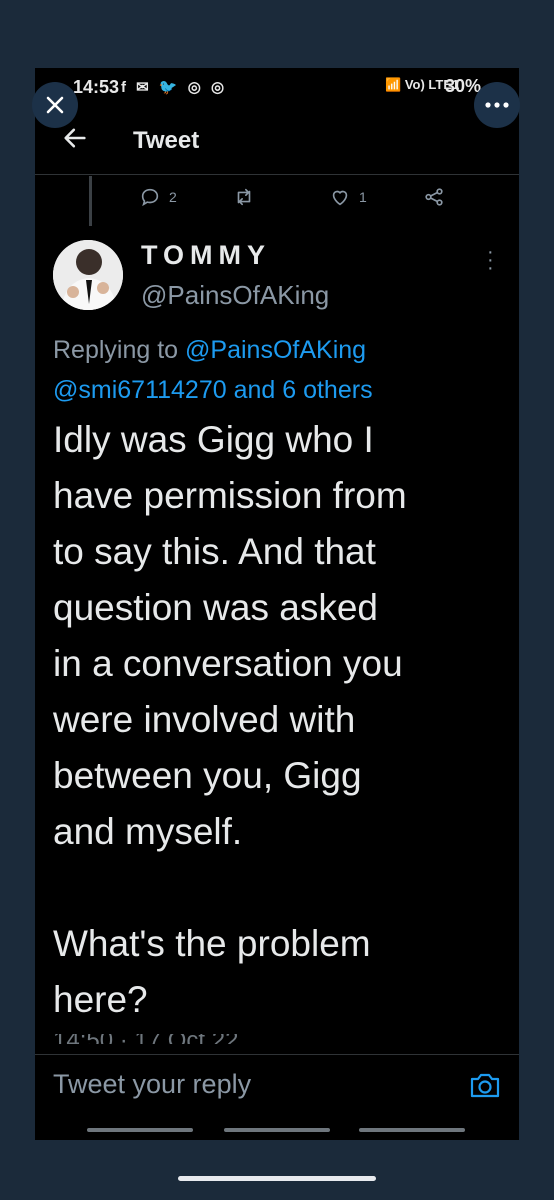 Image resolution: width=554 pixels, height=1200 pixels. I want to click on author-handle: @PainsOfAKing, so click(235, 295).